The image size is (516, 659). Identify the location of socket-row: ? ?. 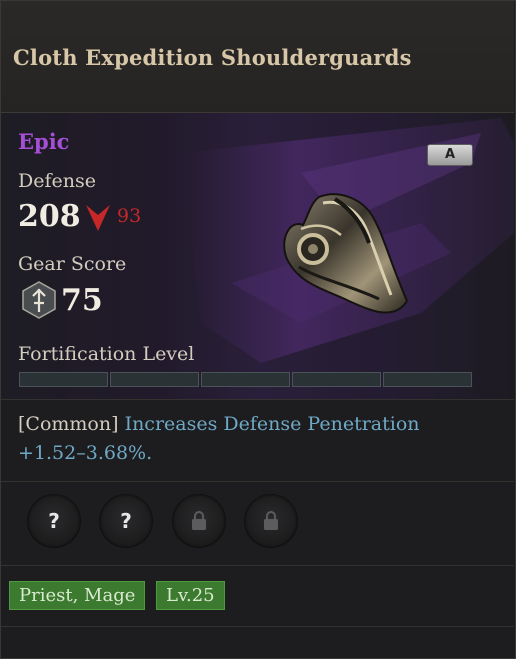
(257, 523).